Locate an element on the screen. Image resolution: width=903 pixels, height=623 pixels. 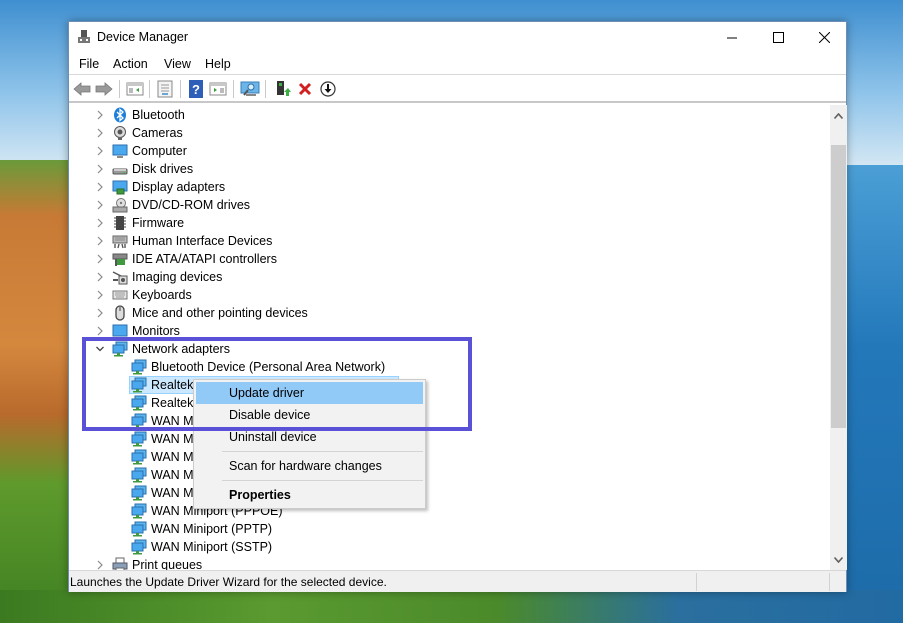
hid-icon is located at coordinates (120, 242).